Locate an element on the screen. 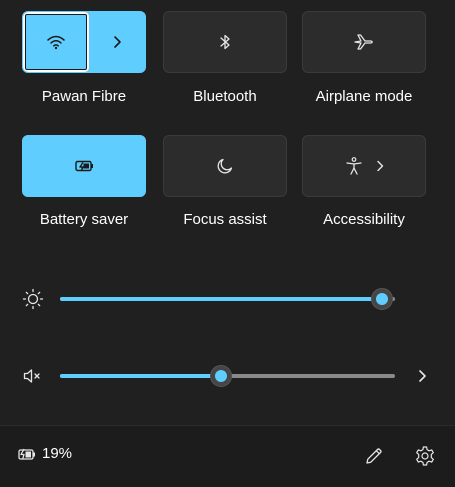  brightness-slider-thumb-dot is located at coordinates (381, 299).